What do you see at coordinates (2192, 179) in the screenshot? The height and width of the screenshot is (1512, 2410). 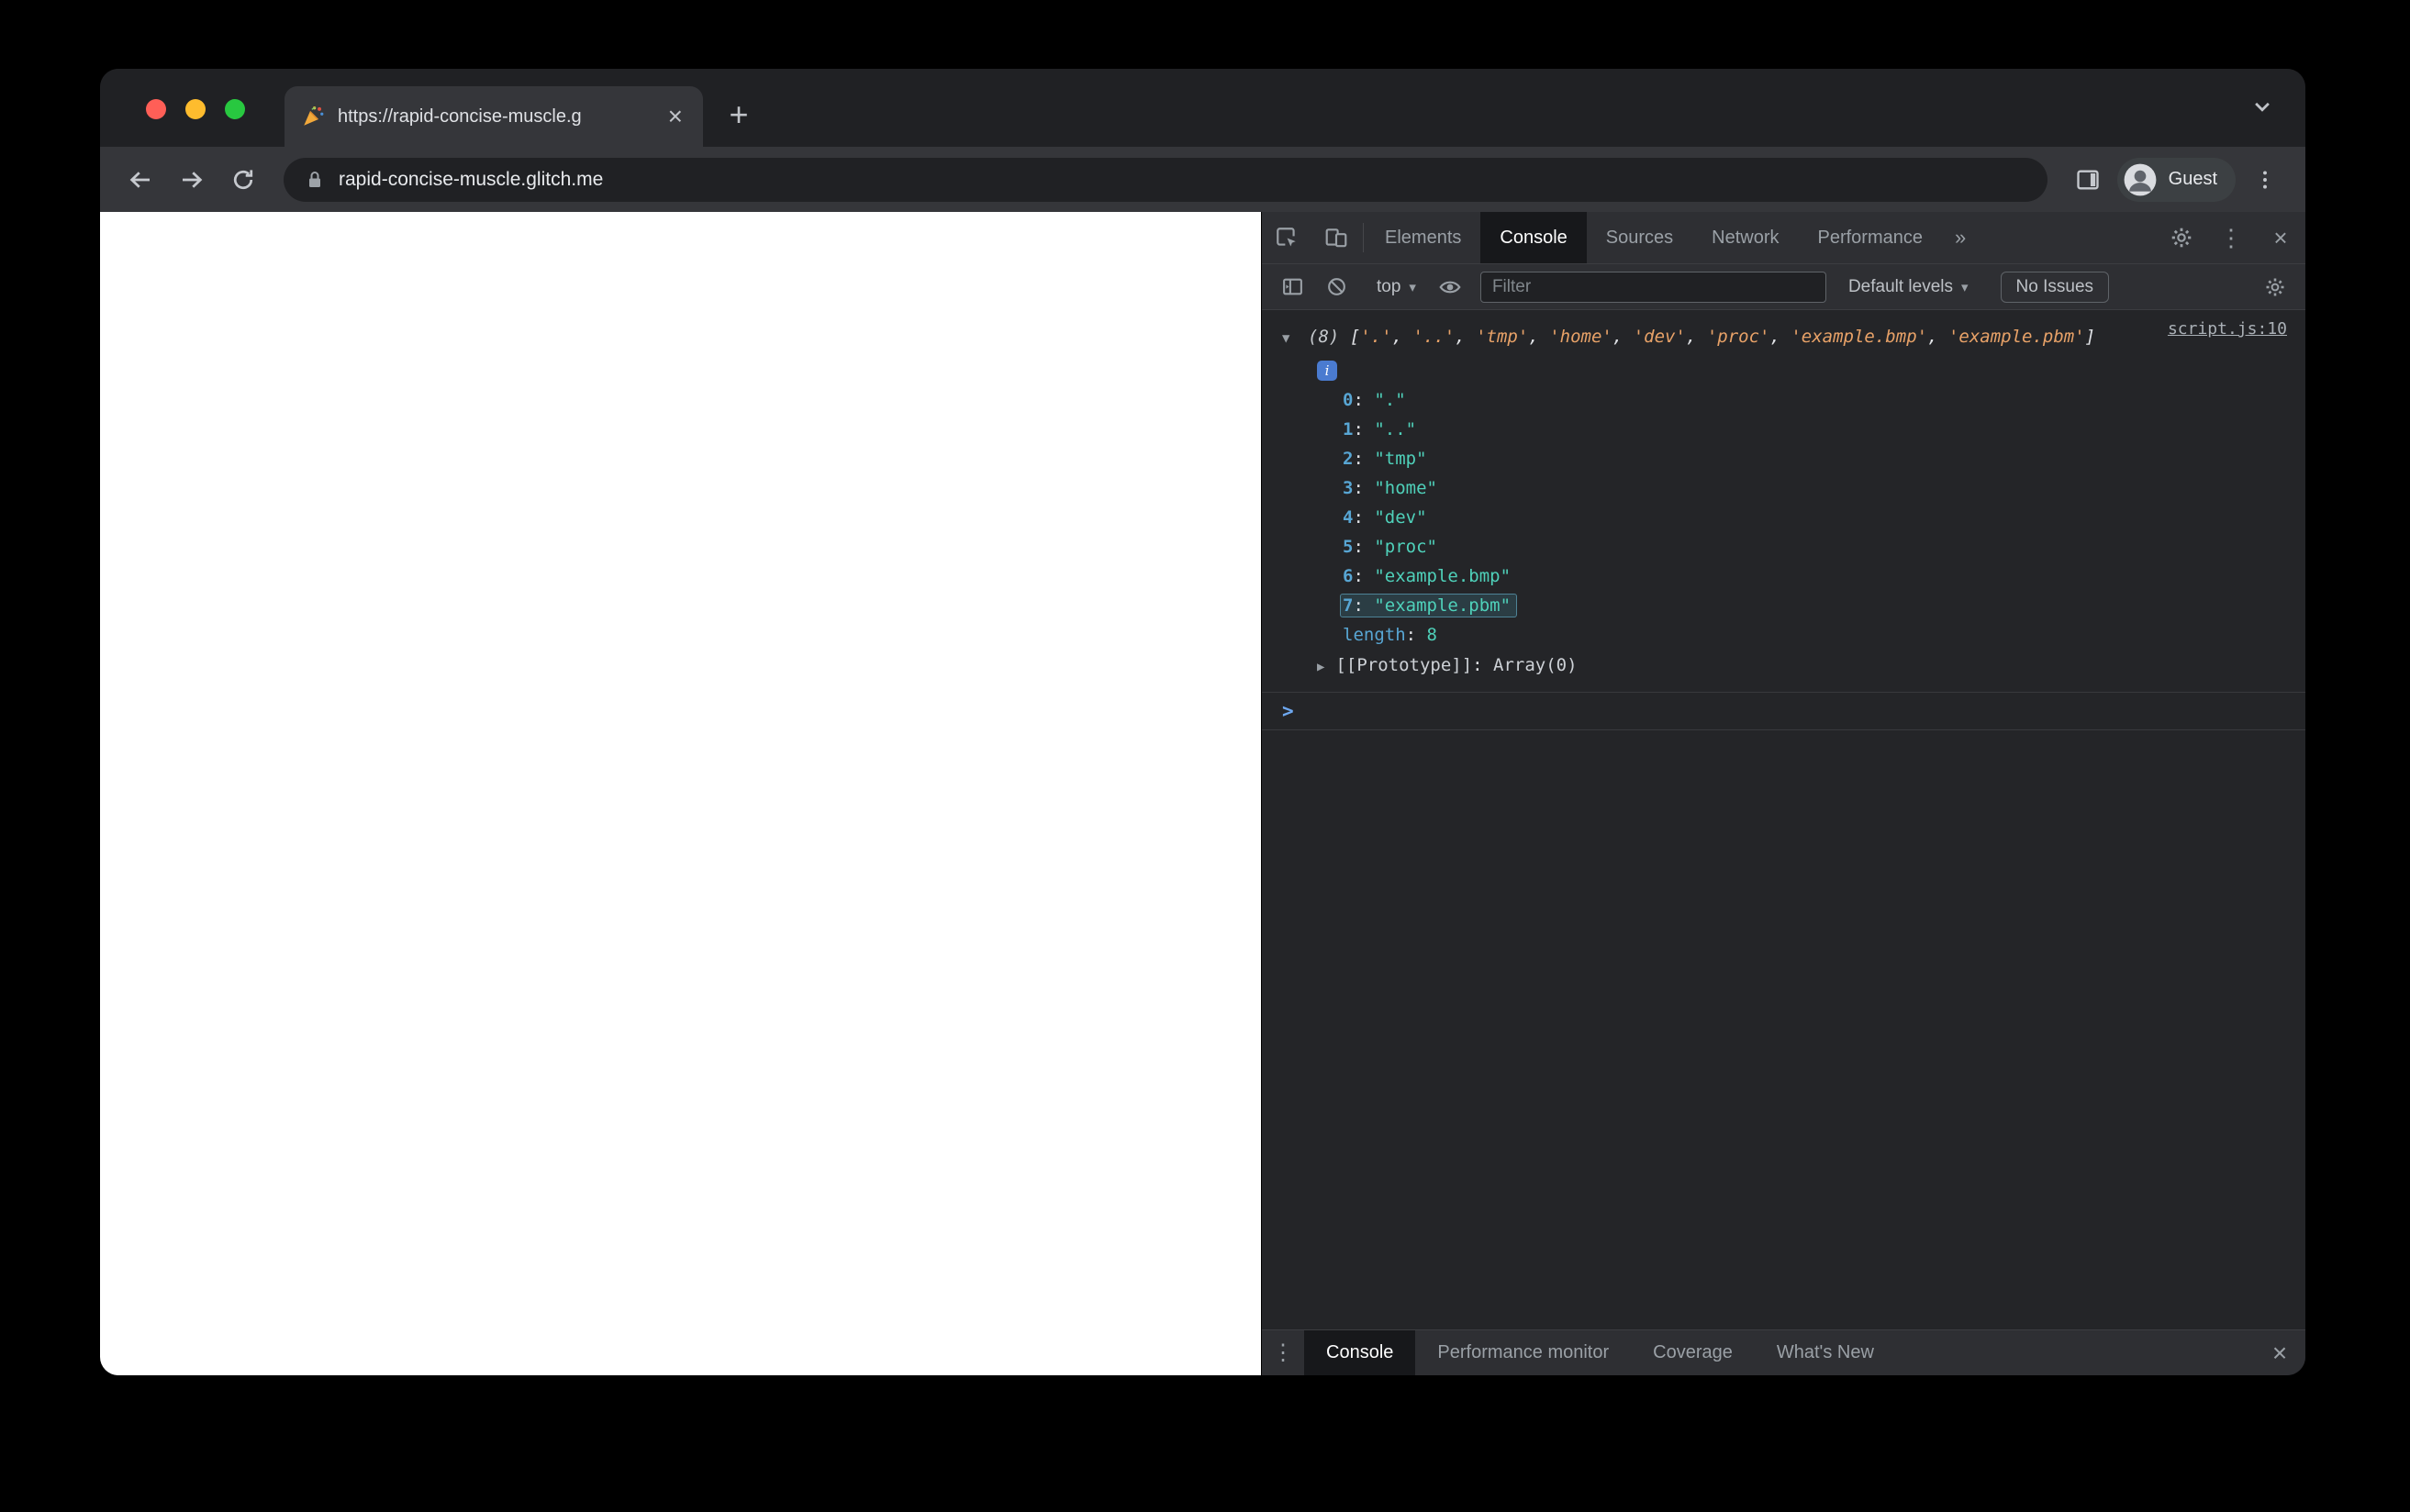 I see `profile-label: Guest` at bounding box center [2192, 179].